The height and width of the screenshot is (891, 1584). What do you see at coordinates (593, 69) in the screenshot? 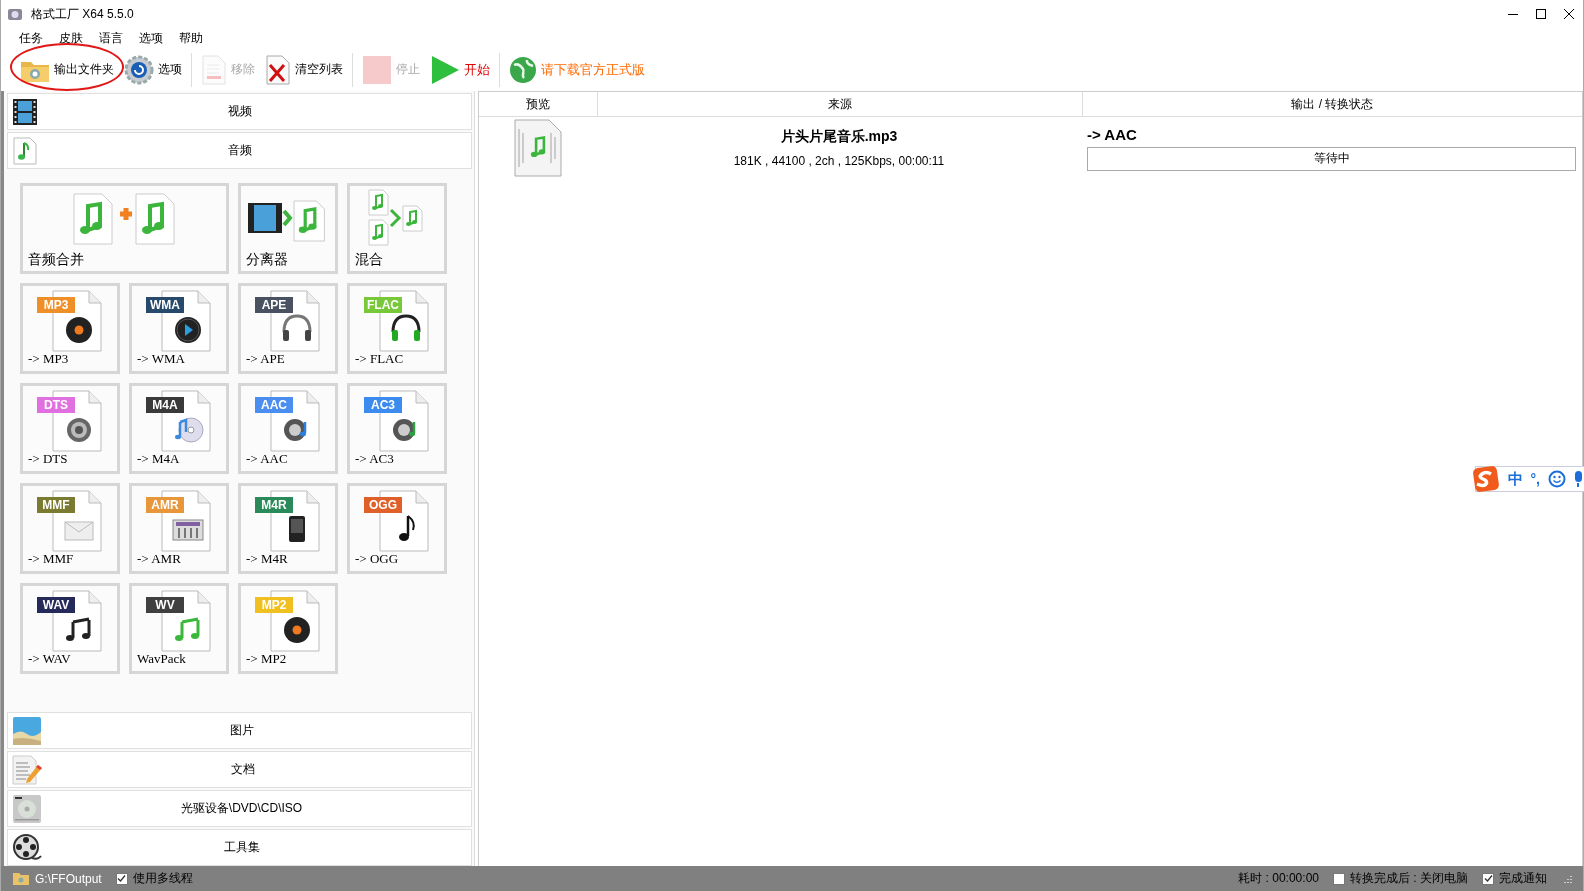
I see `toolbar-label: 请下载官方正式版` at bounding box center [593, 69].